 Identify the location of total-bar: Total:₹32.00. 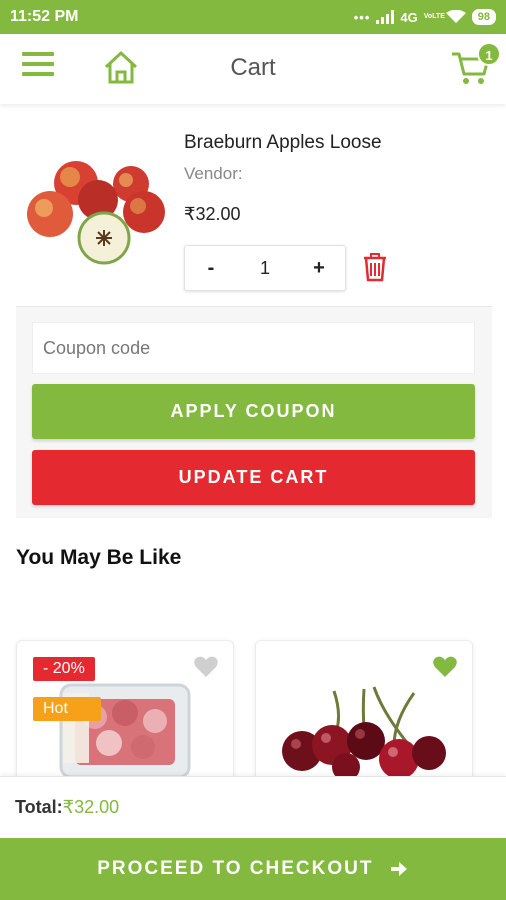
(253, 807).